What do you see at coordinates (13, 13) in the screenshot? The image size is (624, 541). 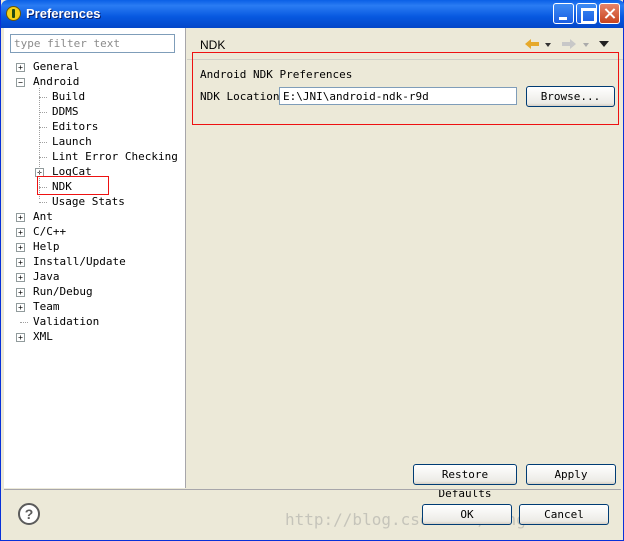 I see `eclipse-app-icon` at bounding box center [13, 13].